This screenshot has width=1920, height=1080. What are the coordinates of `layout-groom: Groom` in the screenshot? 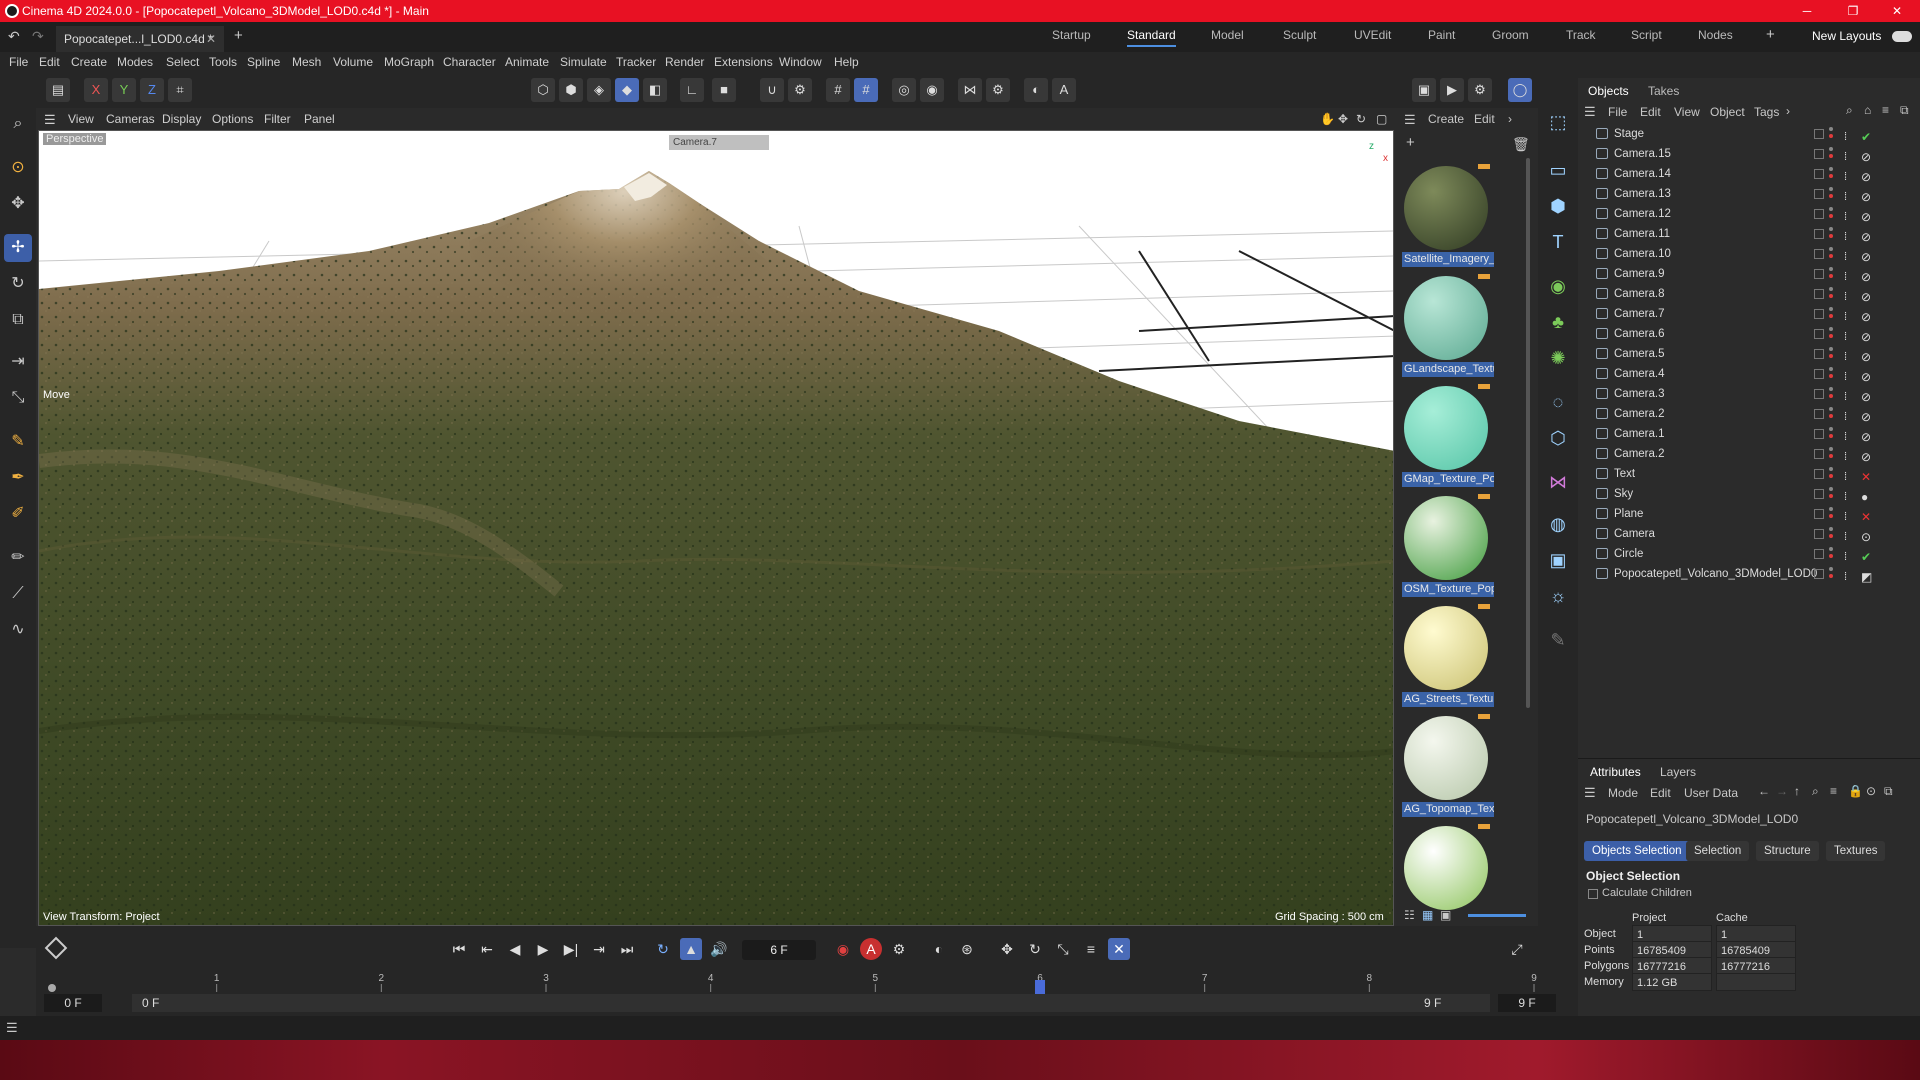 It's located at (1510, 35).